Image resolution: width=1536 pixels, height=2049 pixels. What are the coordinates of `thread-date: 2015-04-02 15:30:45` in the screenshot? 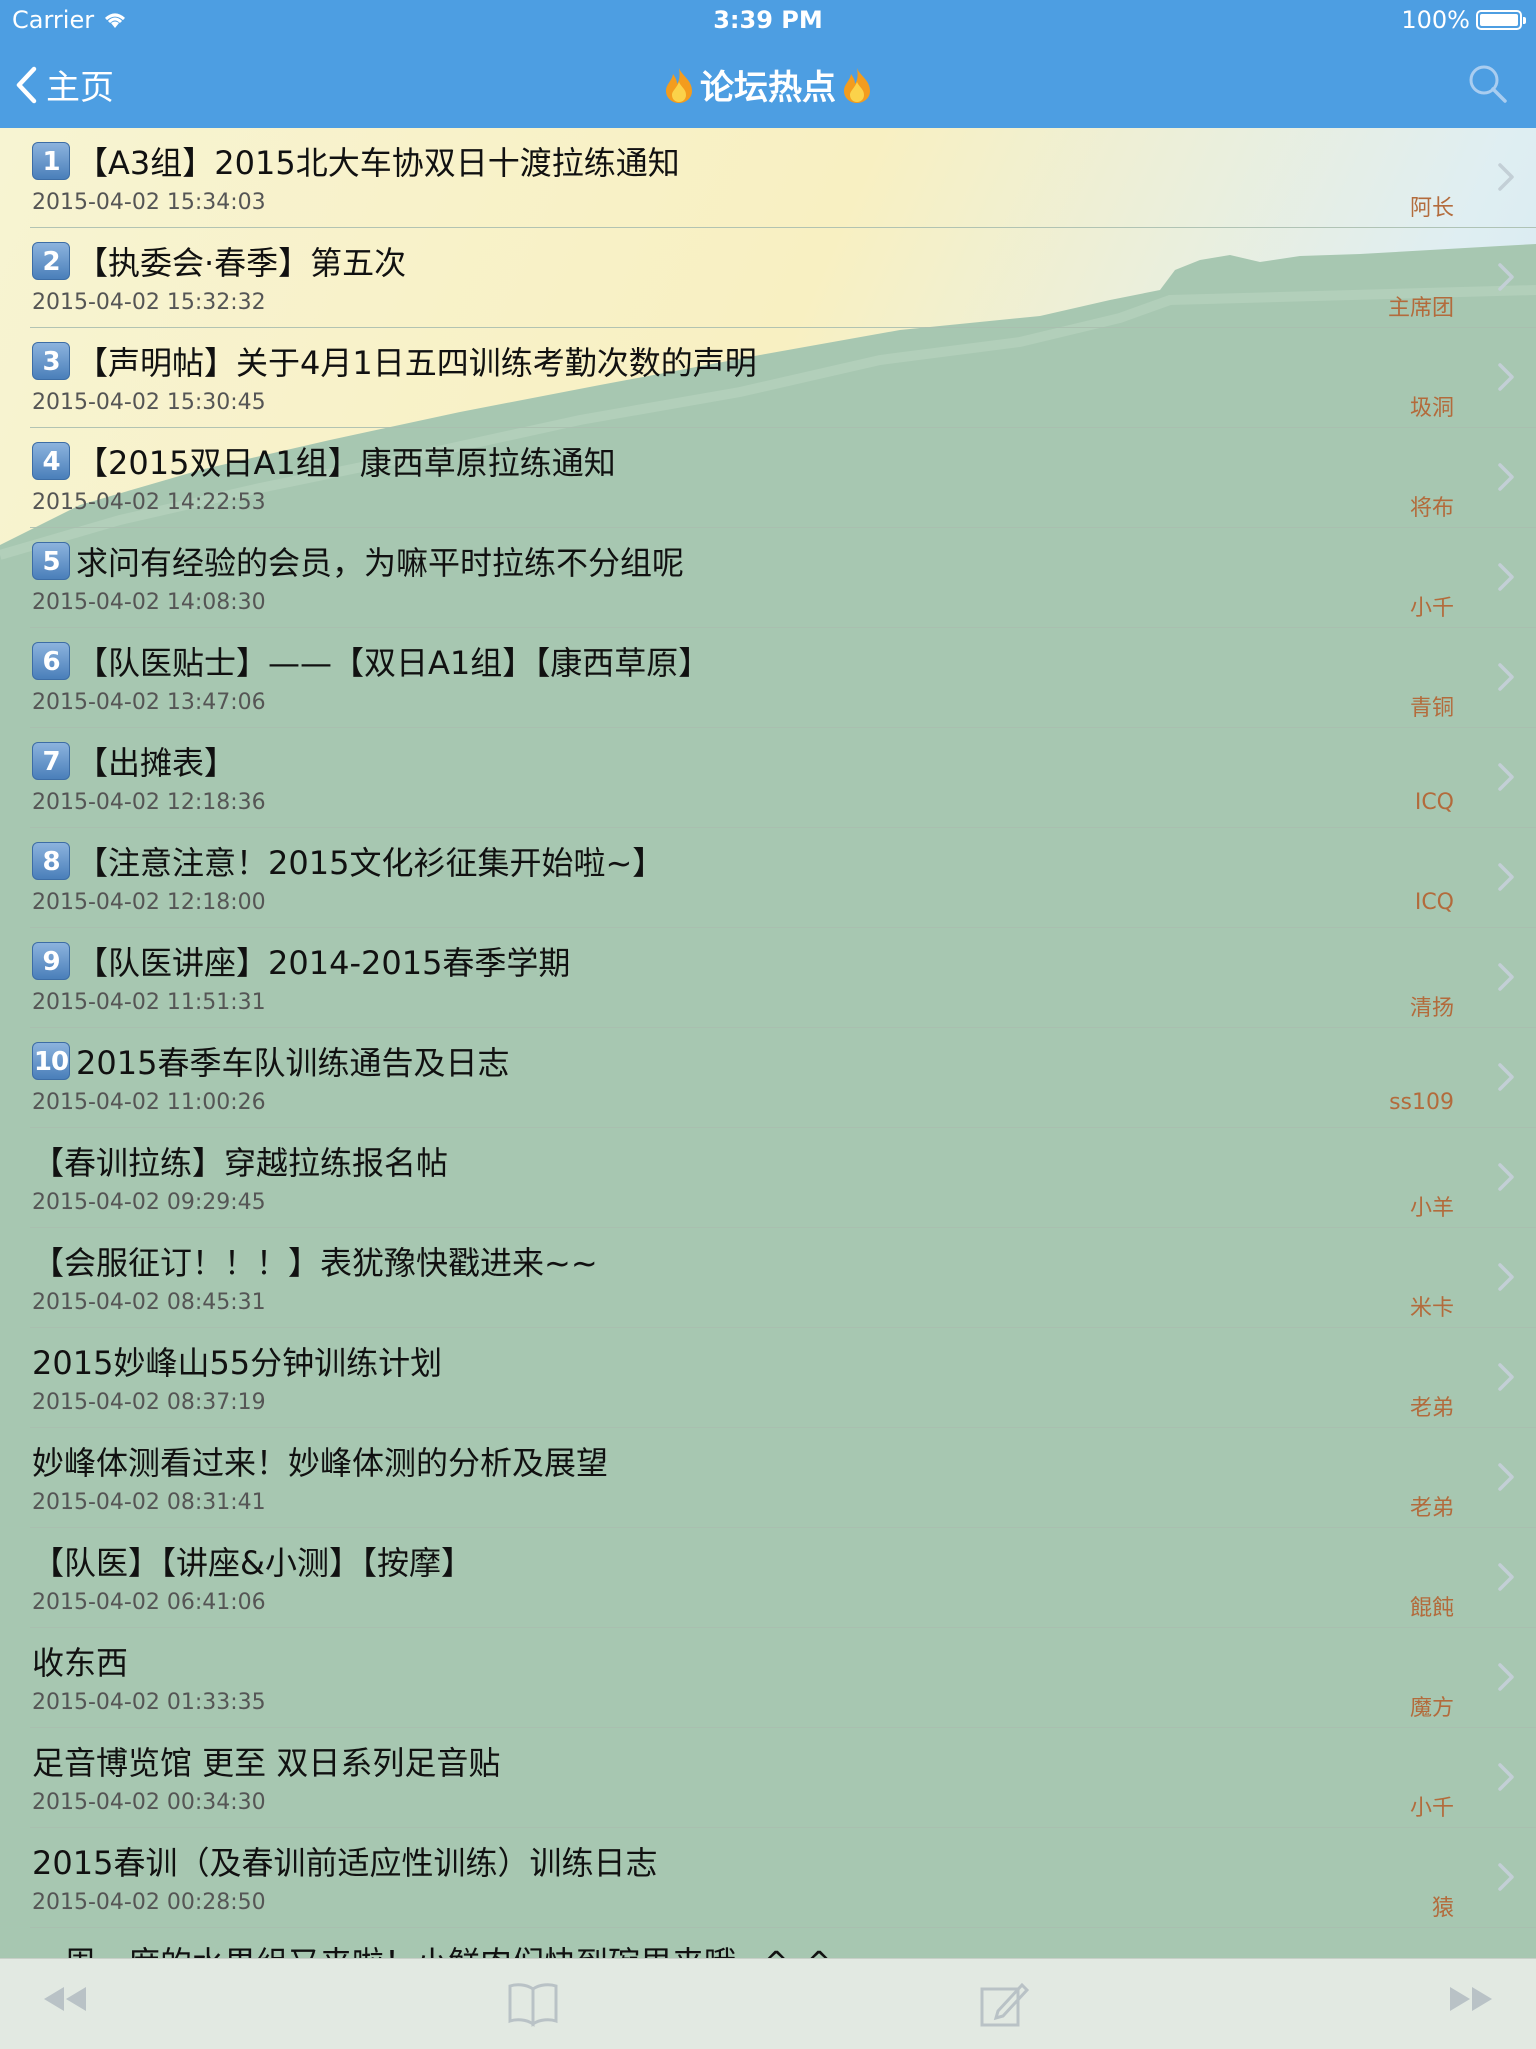 It's located at (149, 402).